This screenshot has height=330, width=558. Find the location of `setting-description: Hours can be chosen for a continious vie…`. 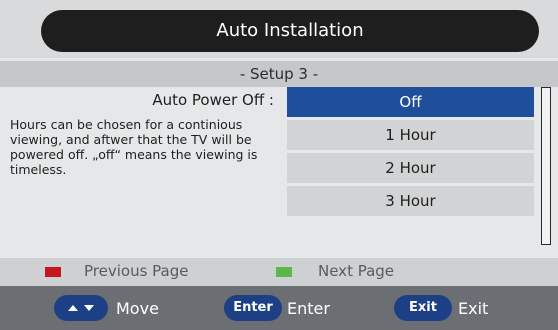

setting-description: Hours can be chosen for a continious vie… is located at coordinates (134, 147).